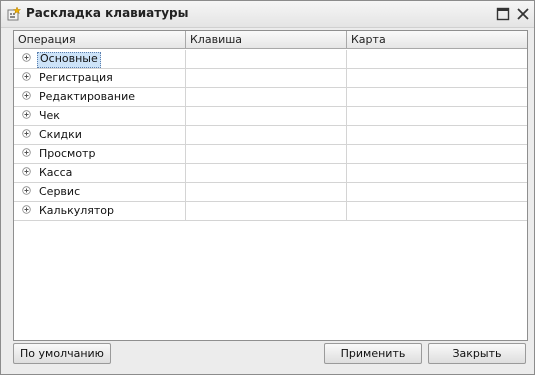  Describe the element at coordinates (100, 154) in the screenshot. I see `operation-cell: Просмотр` at that location.